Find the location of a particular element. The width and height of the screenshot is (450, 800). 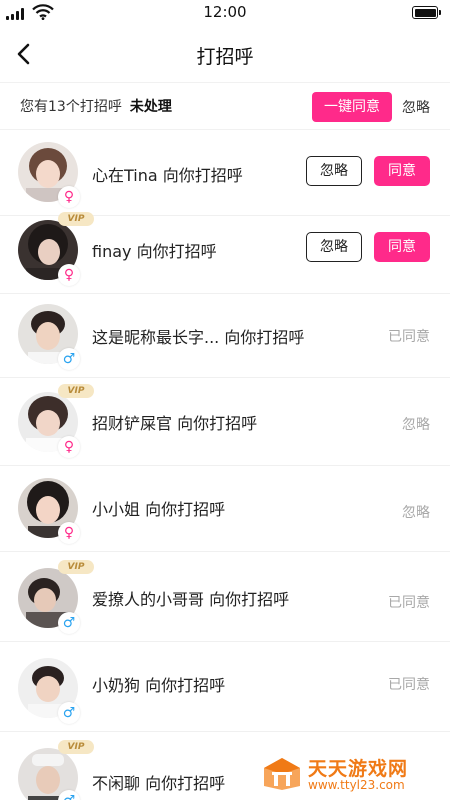

page-title: 打招呼 is located at coordinates (225, 57).